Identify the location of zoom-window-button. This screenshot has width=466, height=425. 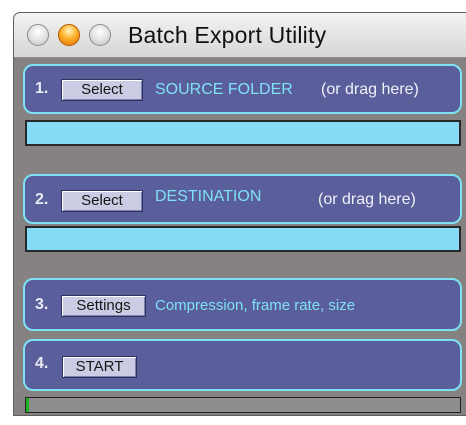
(100, 35).